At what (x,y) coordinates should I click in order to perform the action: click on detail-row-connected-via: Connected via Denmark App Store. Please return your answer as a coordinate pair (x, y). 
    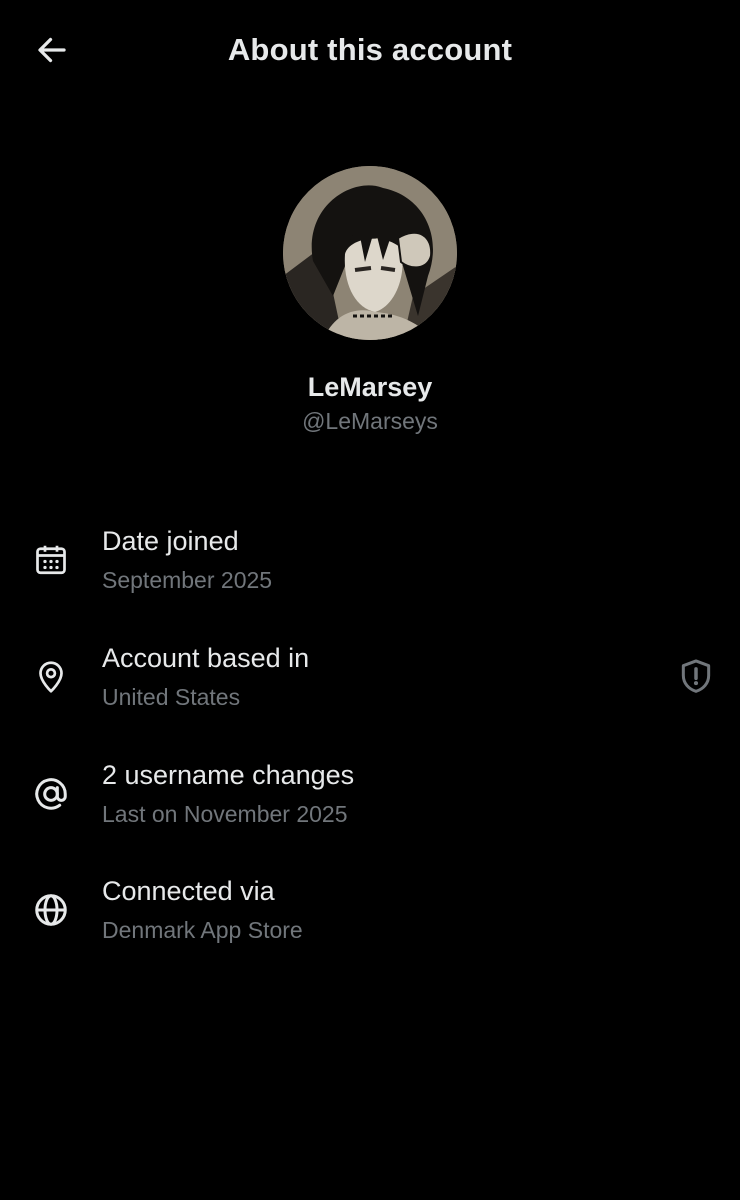
    Looking at the image, I should click on (370, 920).